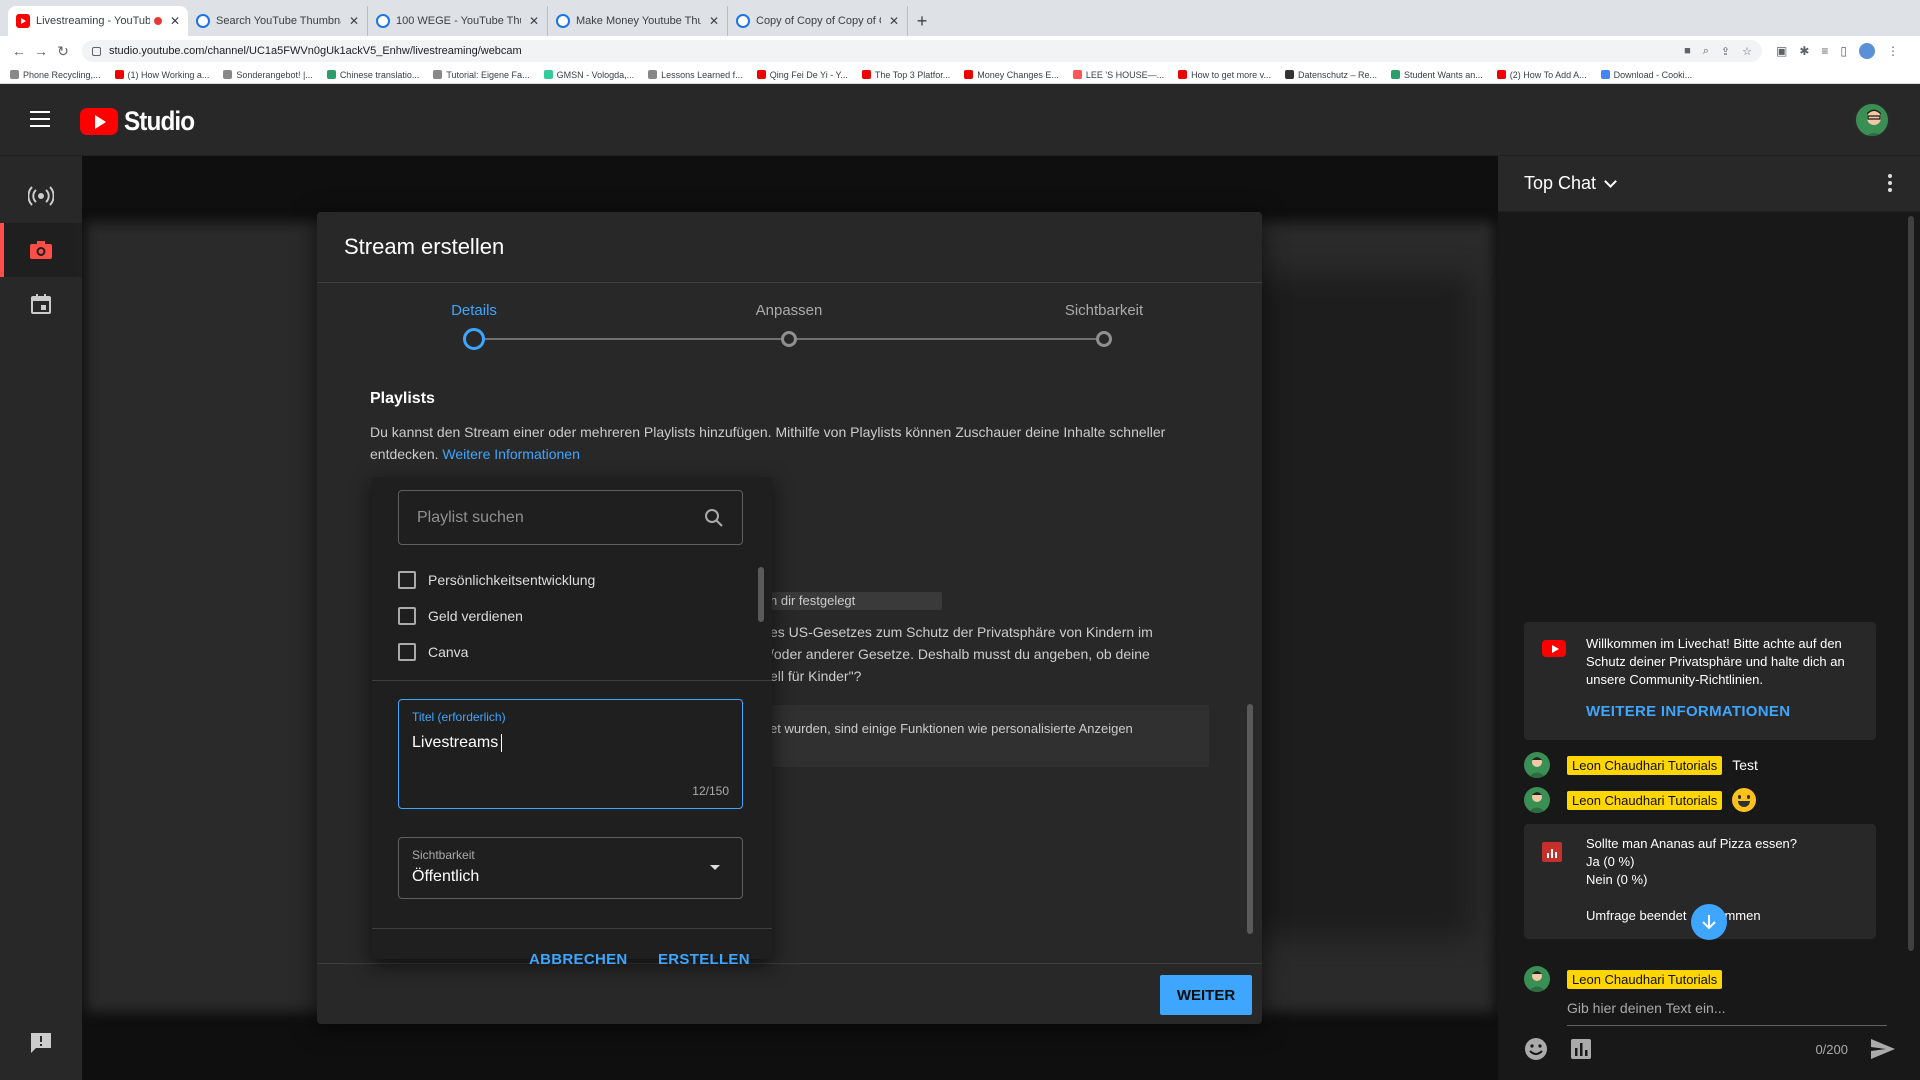  What do you see at coordinates (41, 51) in the screenshot?
I see `forward-arrow-icon: →` at bounding box center [41, 51].